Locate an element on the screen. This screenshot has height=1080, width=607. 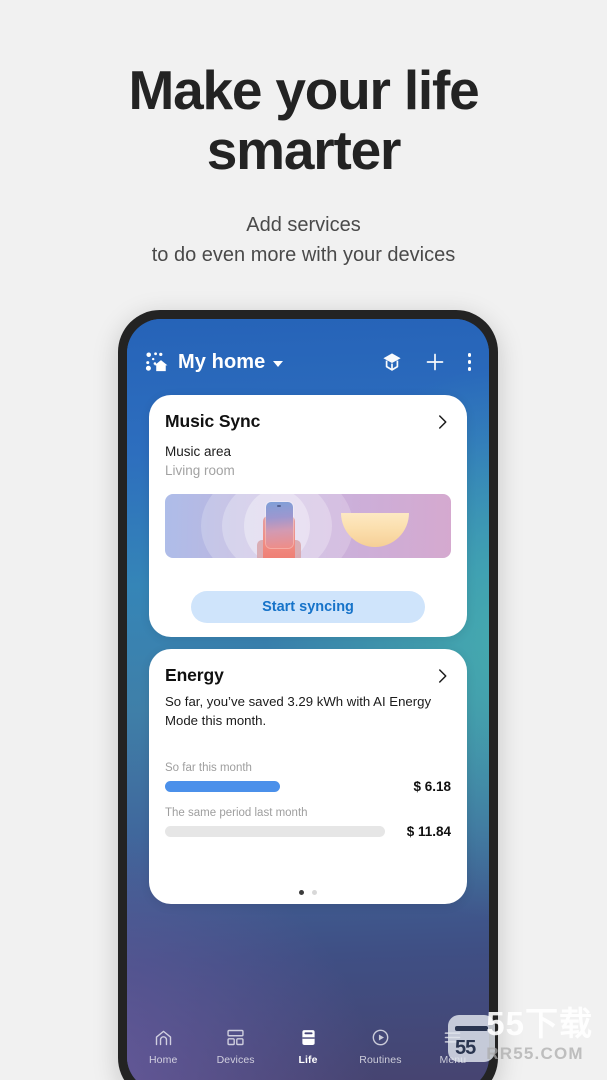
nav-label-devices: Devices is located at coordinates (235, 1060).